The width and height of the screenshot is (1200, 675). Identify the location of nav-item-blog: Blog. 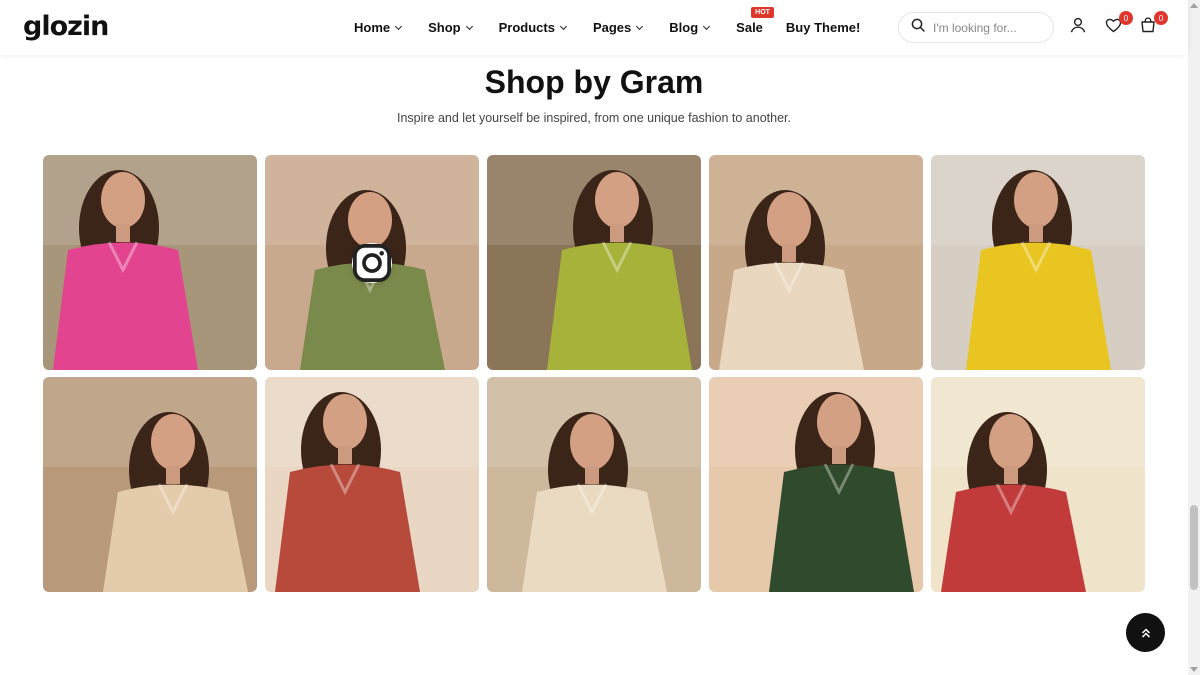
(690, 27).